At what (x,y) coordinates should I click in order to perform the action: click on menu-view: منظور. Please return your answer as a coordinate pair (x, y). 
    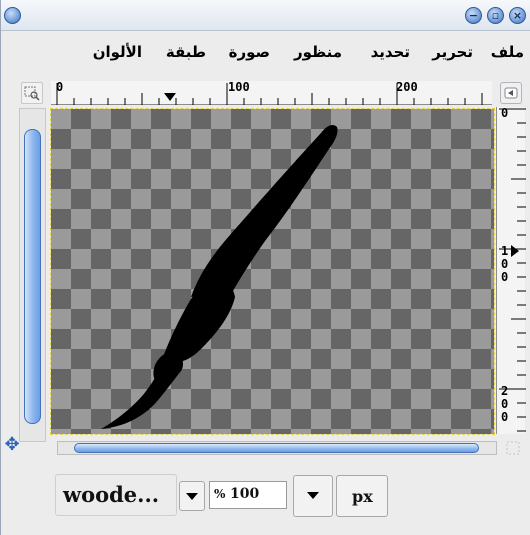
    Looking at the image, I should click on (318, 52).